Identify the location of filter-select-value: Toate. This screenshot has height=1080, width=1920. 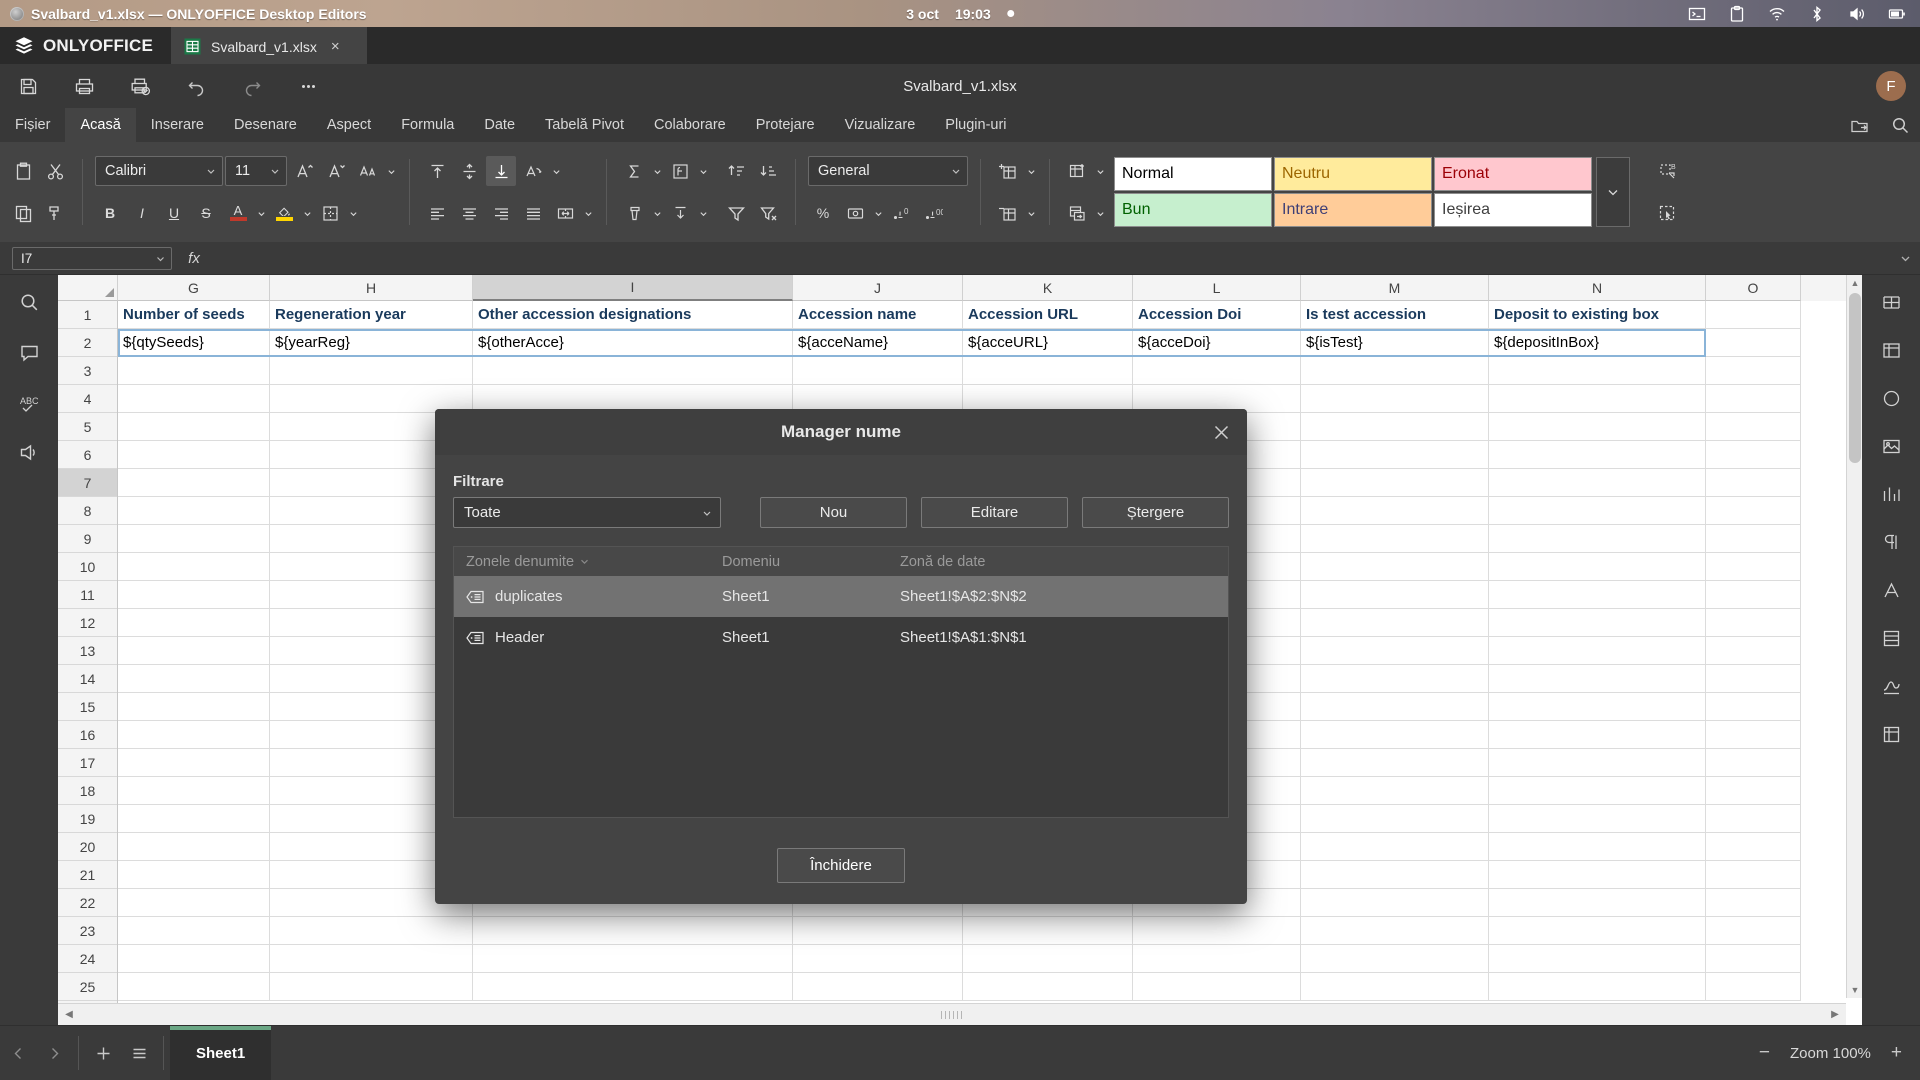
(482, 512).